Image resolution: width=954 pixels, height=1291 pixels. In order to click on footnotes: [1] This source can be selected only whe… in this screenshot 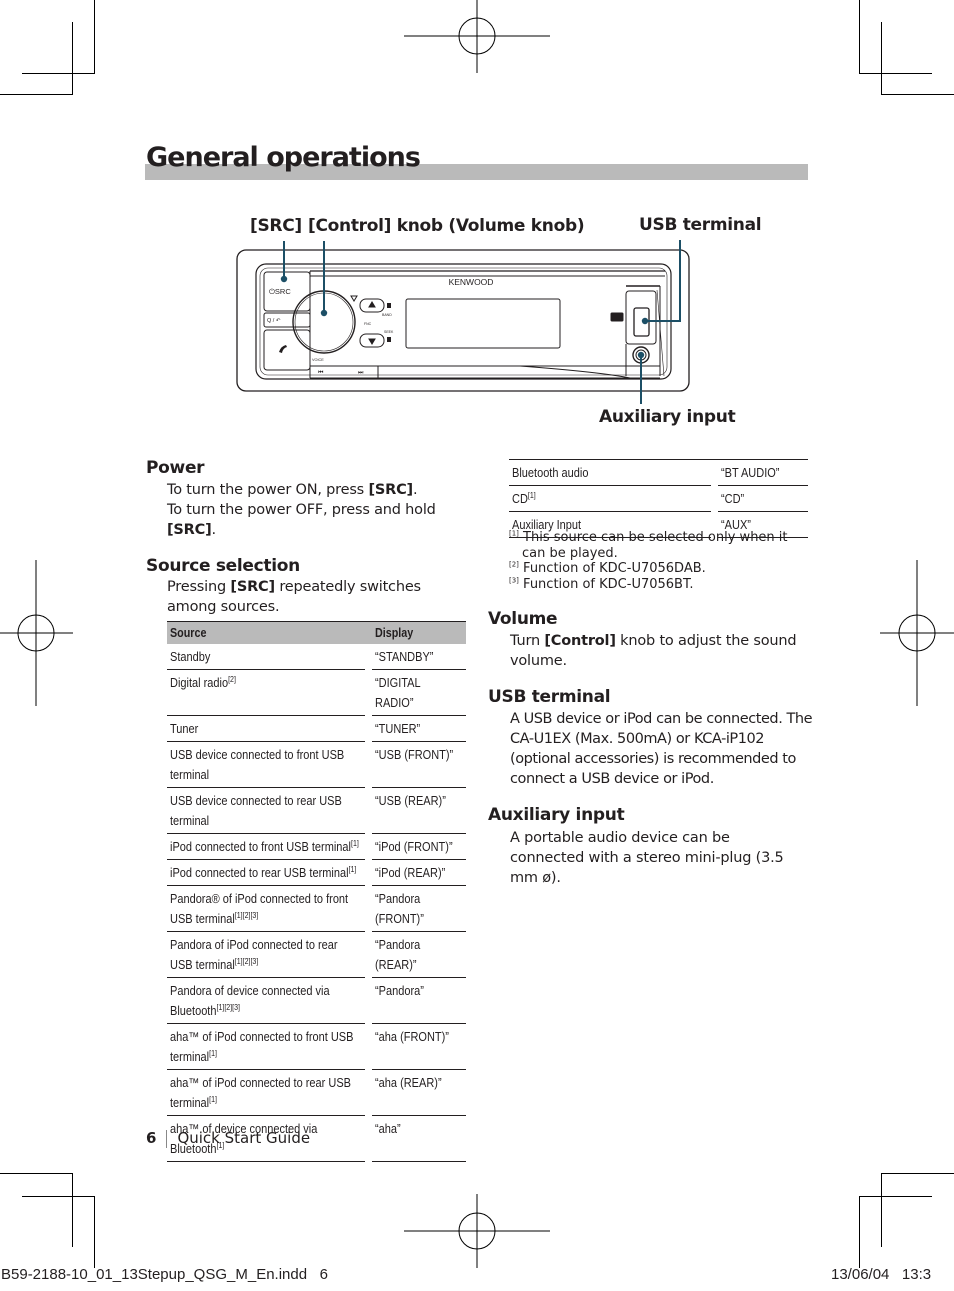, I will do `click(659, 561)`.